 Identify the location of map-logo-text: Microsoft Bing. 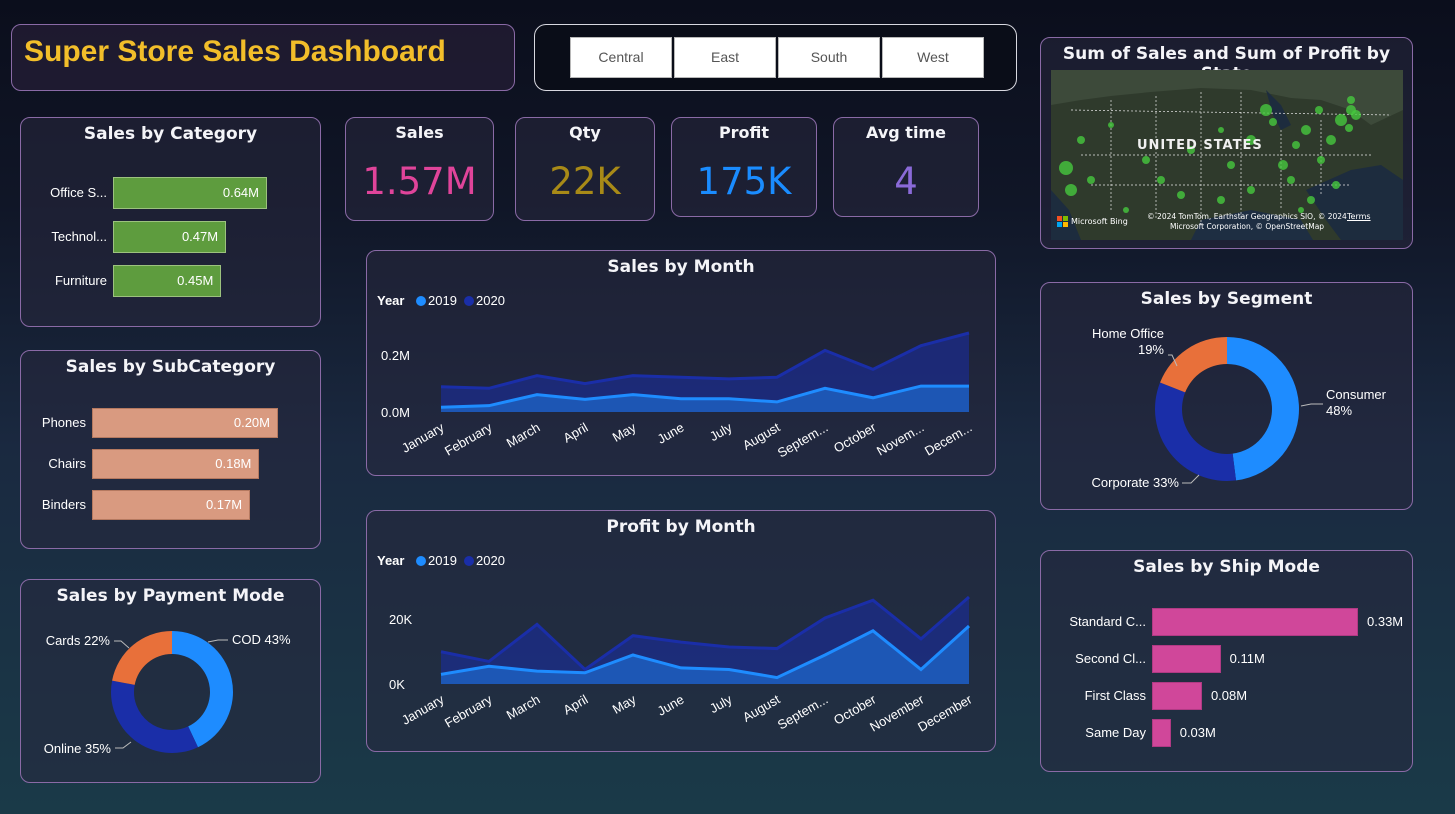
(1099, 221).